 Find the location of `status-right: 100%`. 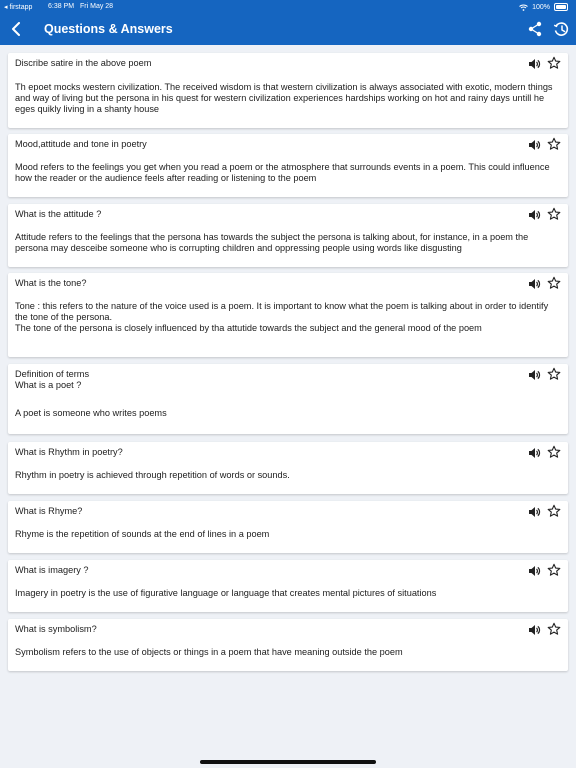

status-right: 100% is located at coordinates (543, 7).